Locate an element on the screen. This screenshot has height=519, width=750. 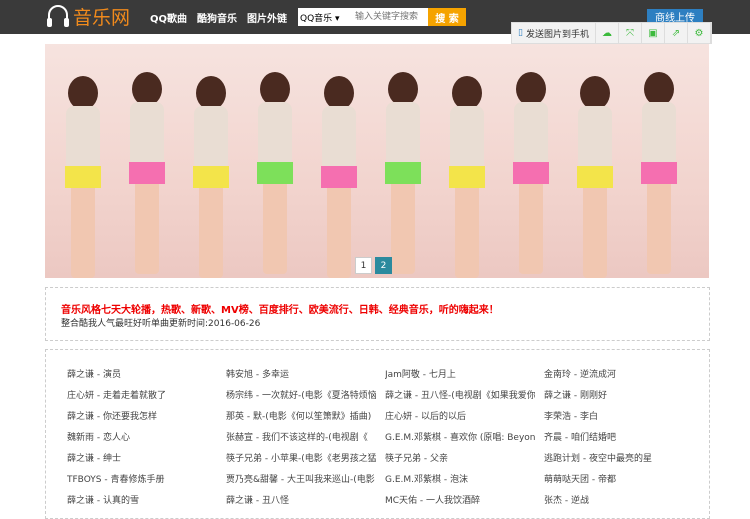
song-link: 薛之谦 - 刚刚好 is located at coordinates (619, 398).